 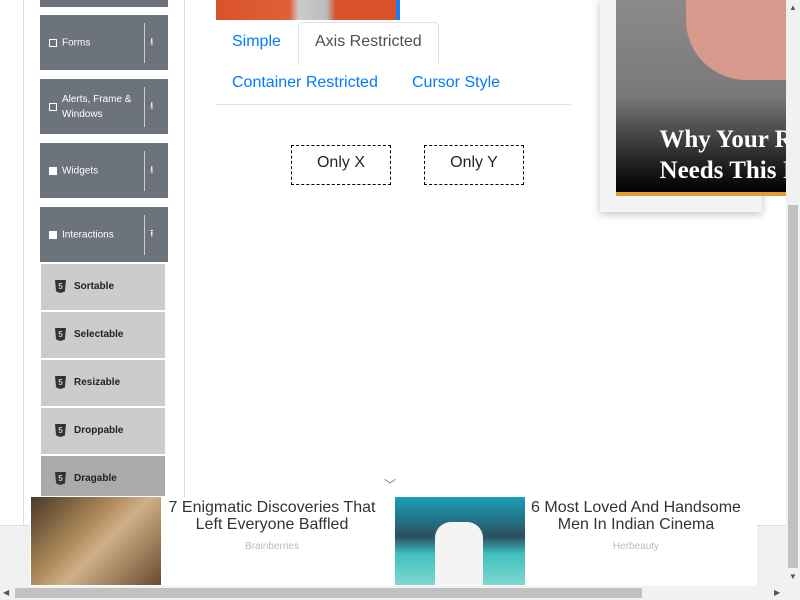 What do you see at coordinates (368, 43) in the screenshot?
I see `tab-axis-restricted: Axis Restricted` at bounding box center [368, 43].